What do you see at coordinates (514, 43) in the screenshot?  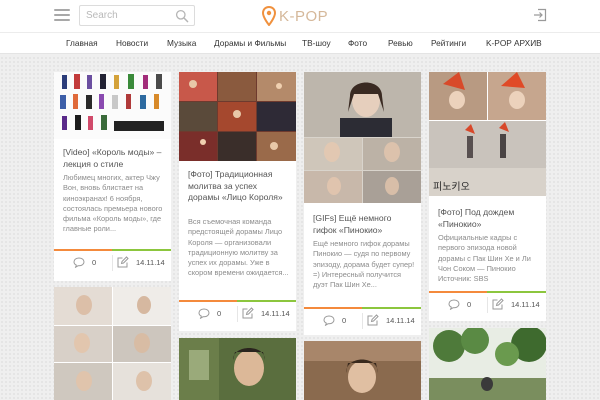 I see `nav-item-kpop-archive: K-POP АРХИВ` at bounding box center [514, 43].